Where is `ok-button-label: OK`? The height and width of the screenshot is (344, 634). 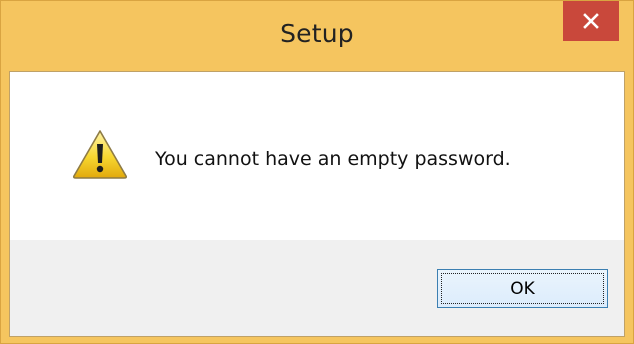
ok-button-label: OK is located at coordinates (522, 289).